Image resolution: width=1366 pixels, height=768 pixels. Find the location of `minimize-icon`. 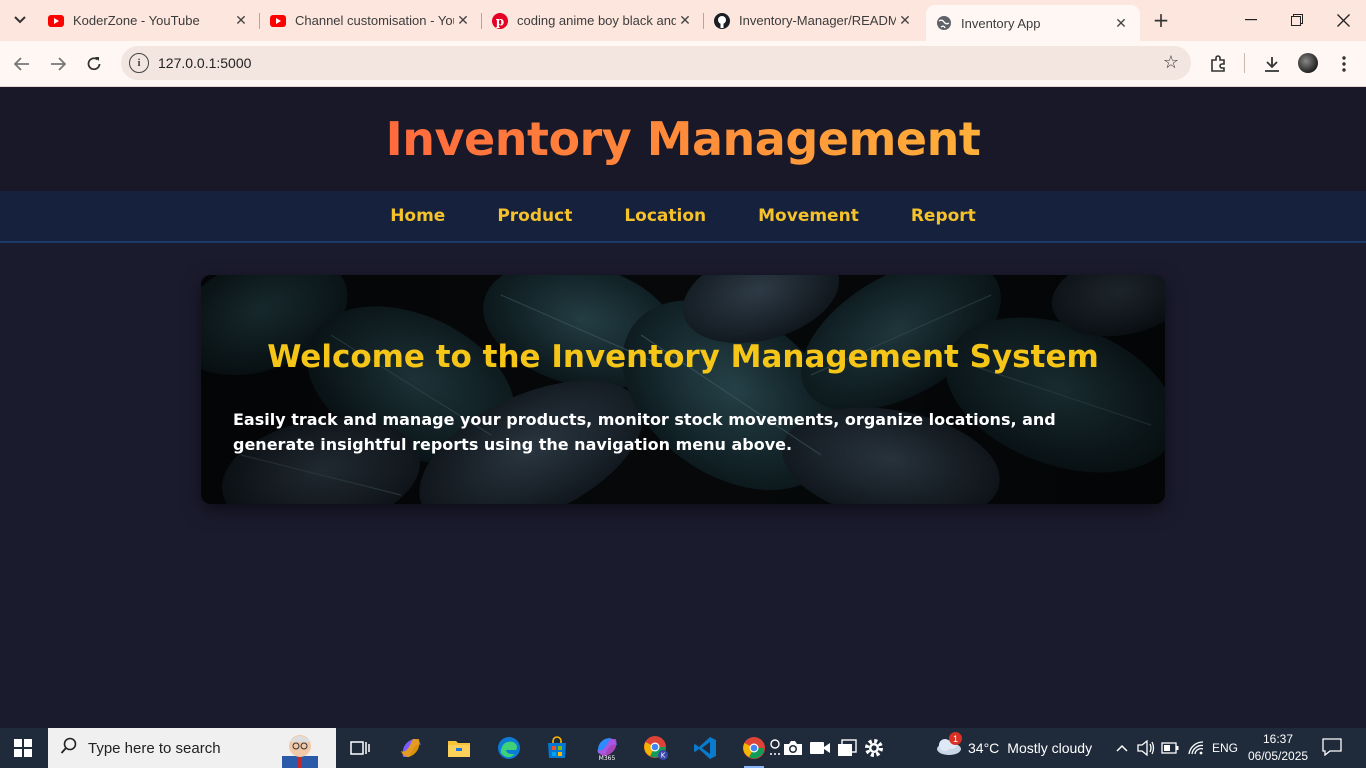

minimize-icon is located at coordinates (1251, 20).